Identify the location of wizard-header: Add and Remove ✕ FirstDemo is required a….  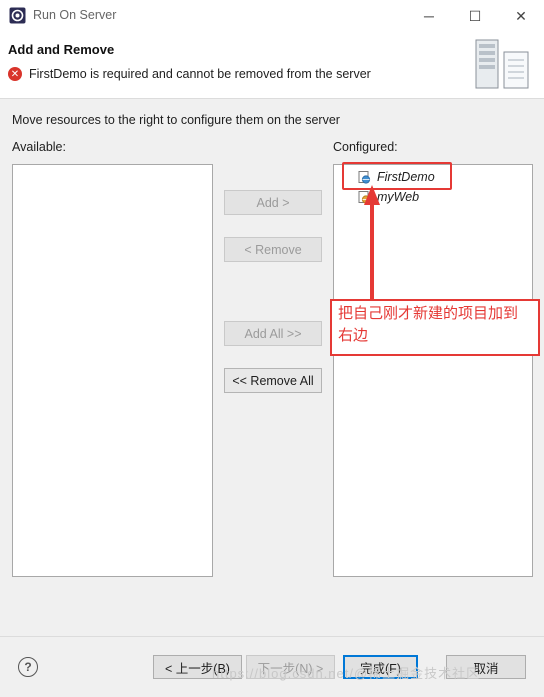
(272, 65).